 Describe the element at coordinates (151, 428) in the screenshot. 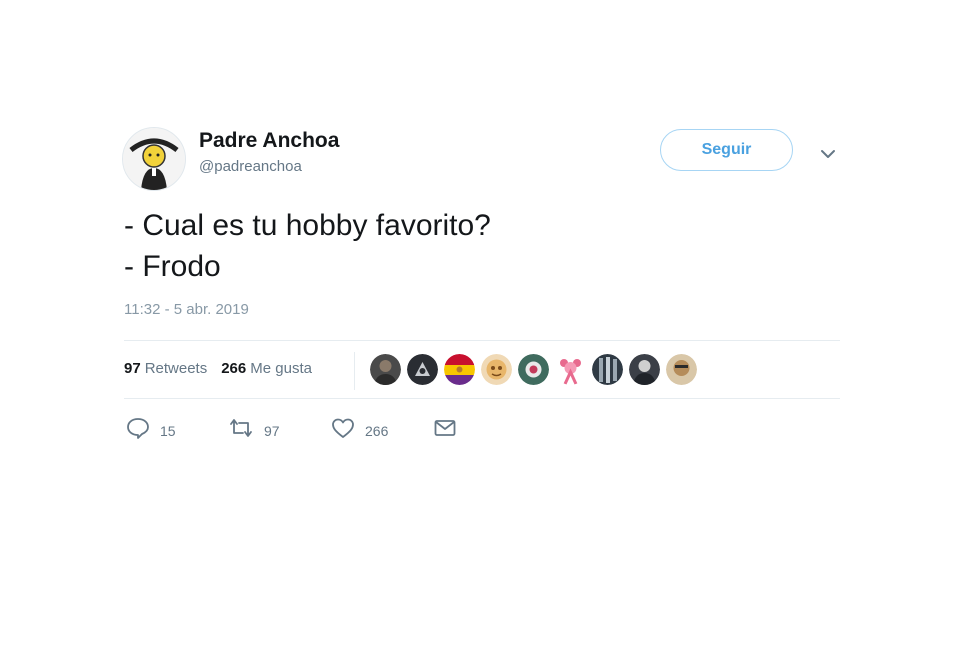

I see `reply-button: 15` at that location.